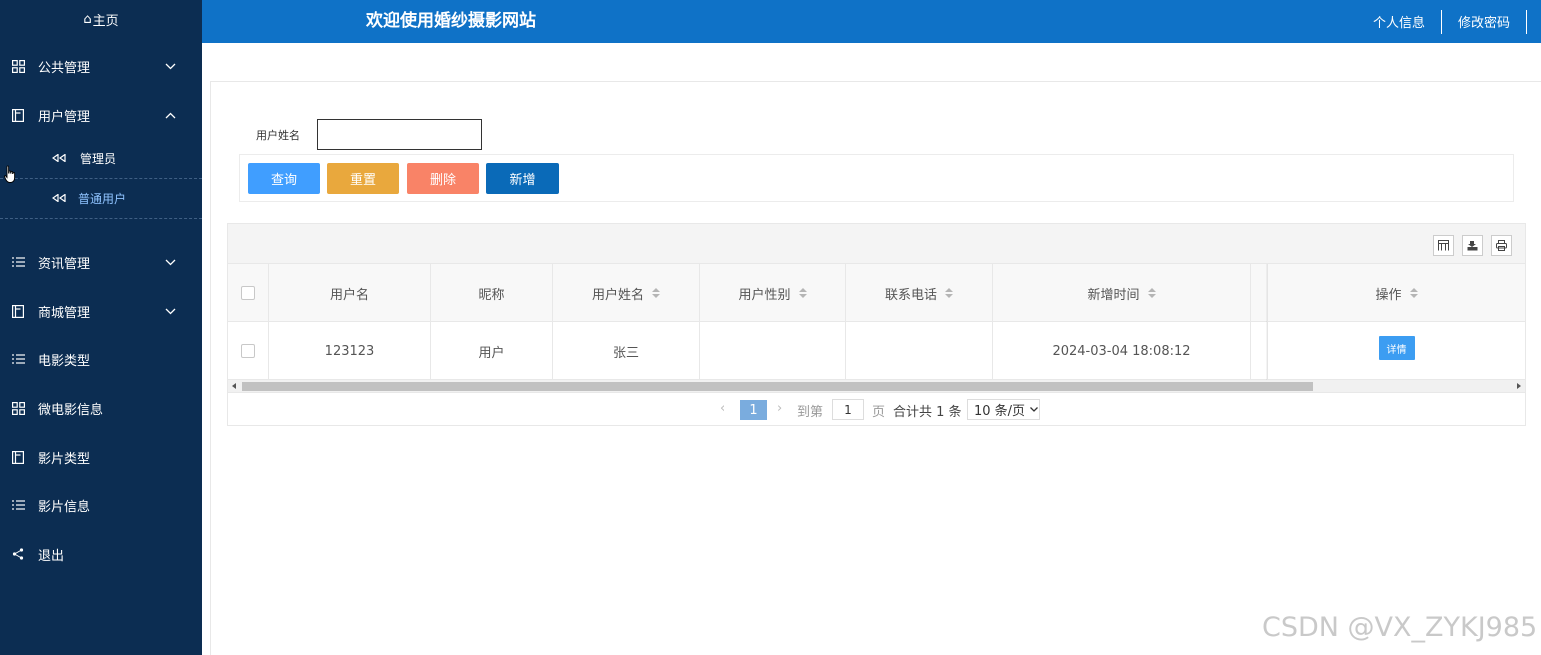 The image size is (1541, 655). I want to click on column-header-label: 用户名, so click(349, 295).